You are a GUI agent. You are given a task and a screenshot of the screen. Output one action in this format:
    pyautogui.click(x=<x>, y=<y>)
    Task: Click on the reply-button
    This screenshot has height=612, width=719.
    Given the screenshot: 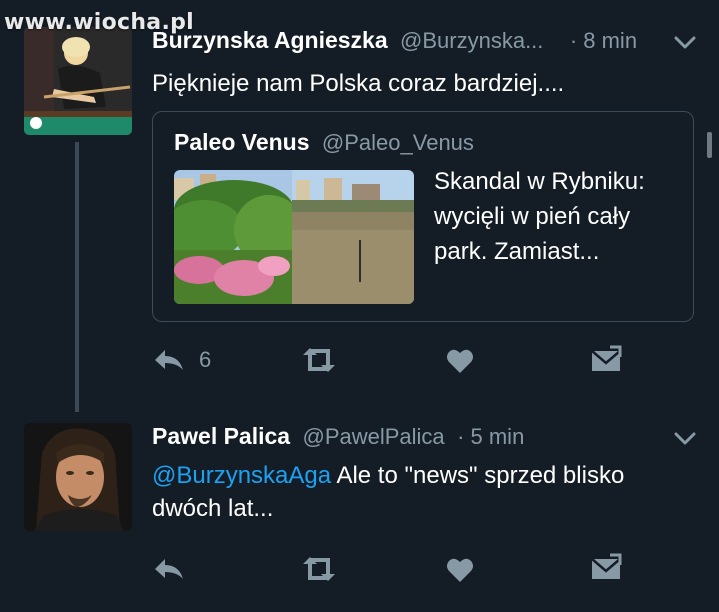 What is the action you would take?
    pyautogui.click(x=169, y=569)
    